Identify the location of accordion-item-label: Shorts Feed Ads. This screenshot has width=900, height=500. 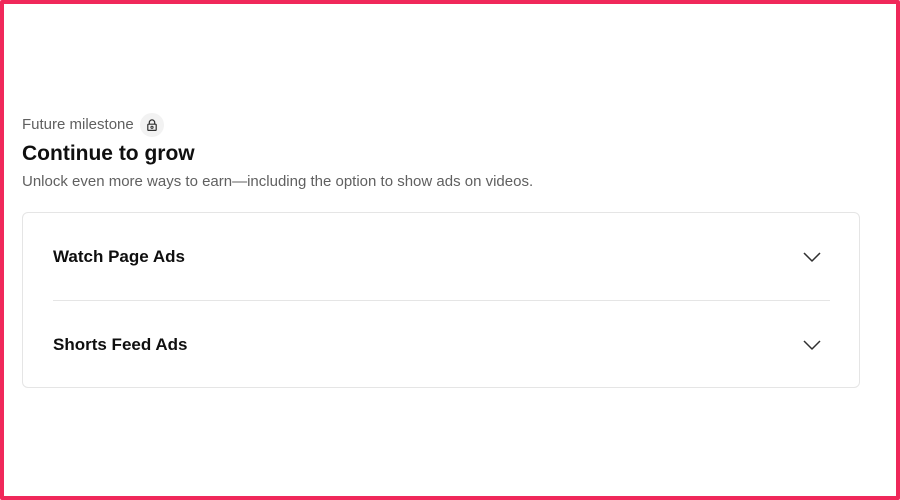
(120, 344).